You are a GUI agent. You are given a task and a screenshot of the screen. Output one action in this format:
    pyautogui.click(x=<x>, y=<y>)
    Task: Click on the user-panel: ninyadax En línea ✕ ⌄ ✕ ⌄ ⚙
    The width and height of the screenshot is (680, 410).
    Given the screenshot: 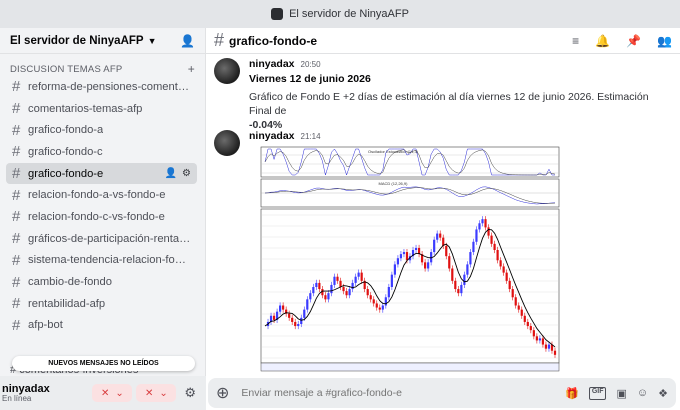 What is the action you would take?
    pyautogui.click(x=103, y=393)
    